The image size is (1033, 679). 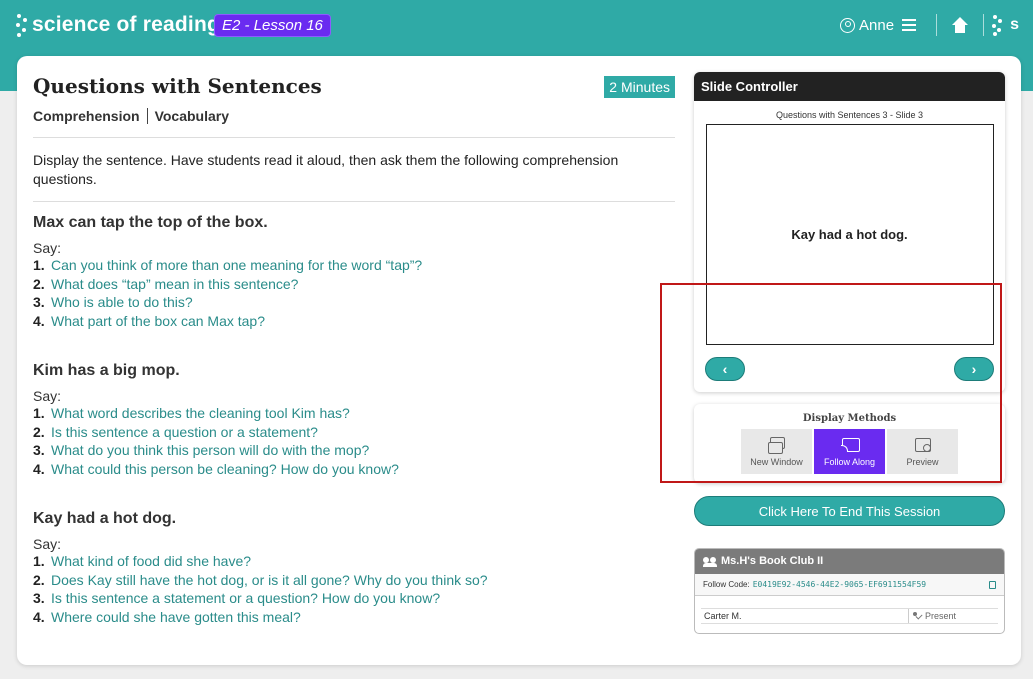 What do you see at coordinates (849, 418) in the screenshot?
I see `display-methods-title: Display Methods` at bounding box center [849, 418].